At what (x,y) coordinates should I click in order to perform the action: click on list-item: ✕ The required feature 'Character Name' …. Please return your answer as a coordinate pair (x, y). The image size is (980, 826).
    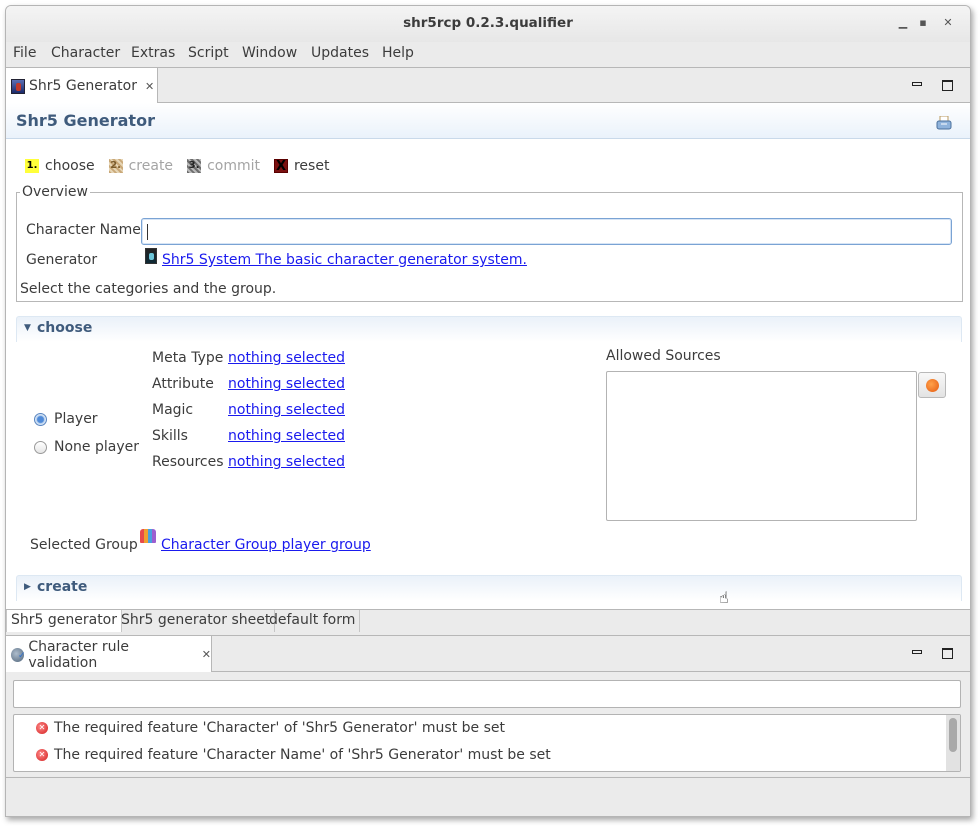
    Looking at the image, I should click on (293, 755).